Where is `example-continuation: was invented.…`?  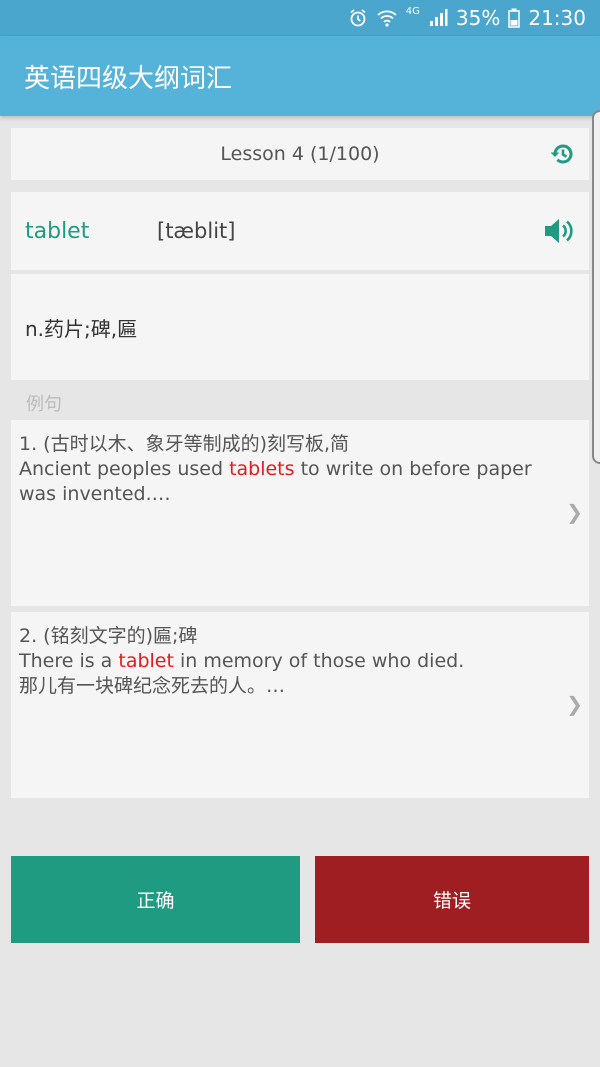
example-continuation: was invented.… is located at coordinates (95, 494).